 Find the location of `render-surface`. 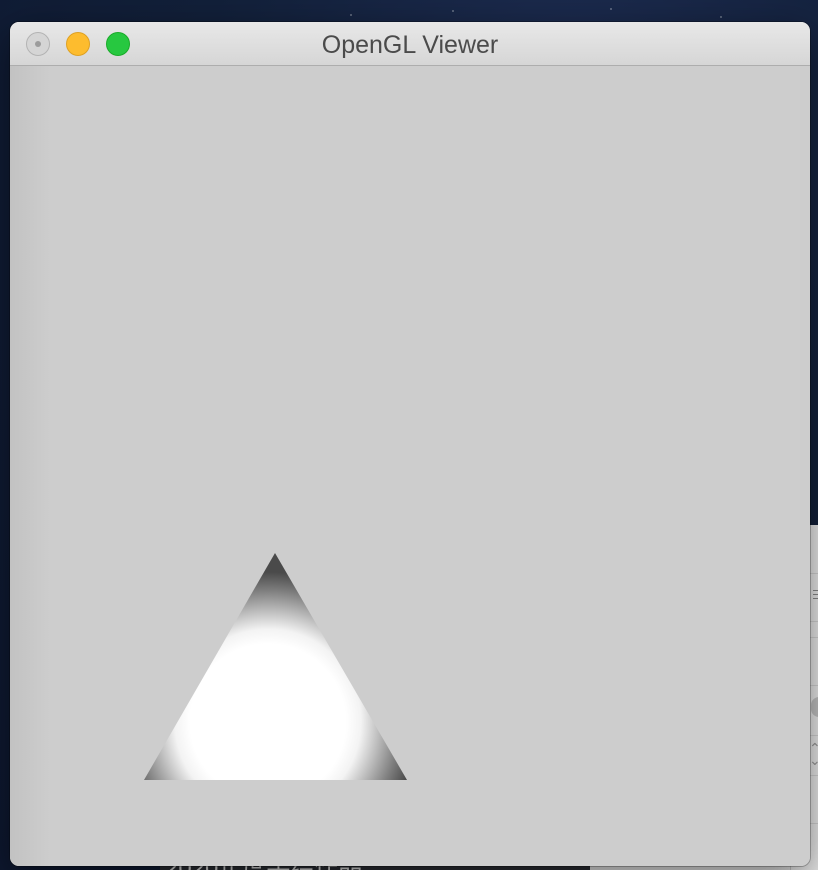

render-surface is located at coordinates (275, 666).